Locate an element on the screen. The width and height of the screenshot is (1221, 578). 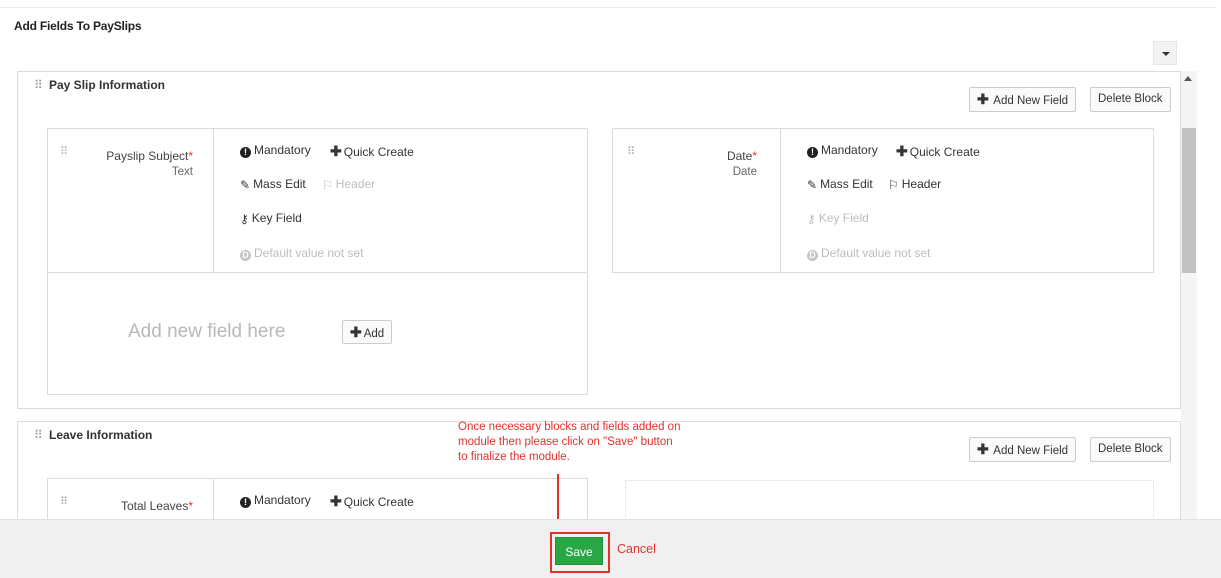
top-divider is located at coordinates (608, 7).